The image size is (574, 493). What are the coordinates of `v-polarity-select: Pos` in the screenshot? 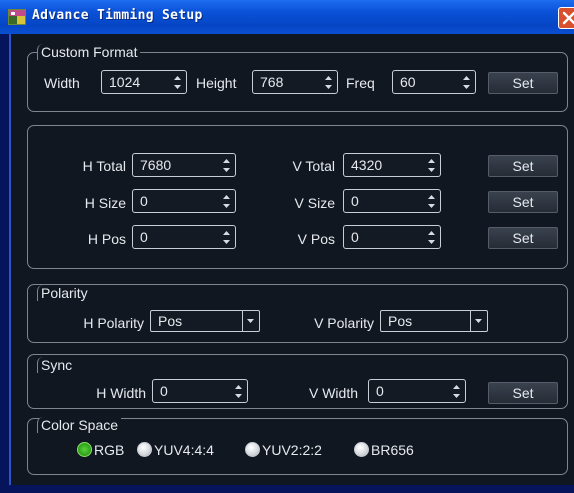 It's located at (434, 321).